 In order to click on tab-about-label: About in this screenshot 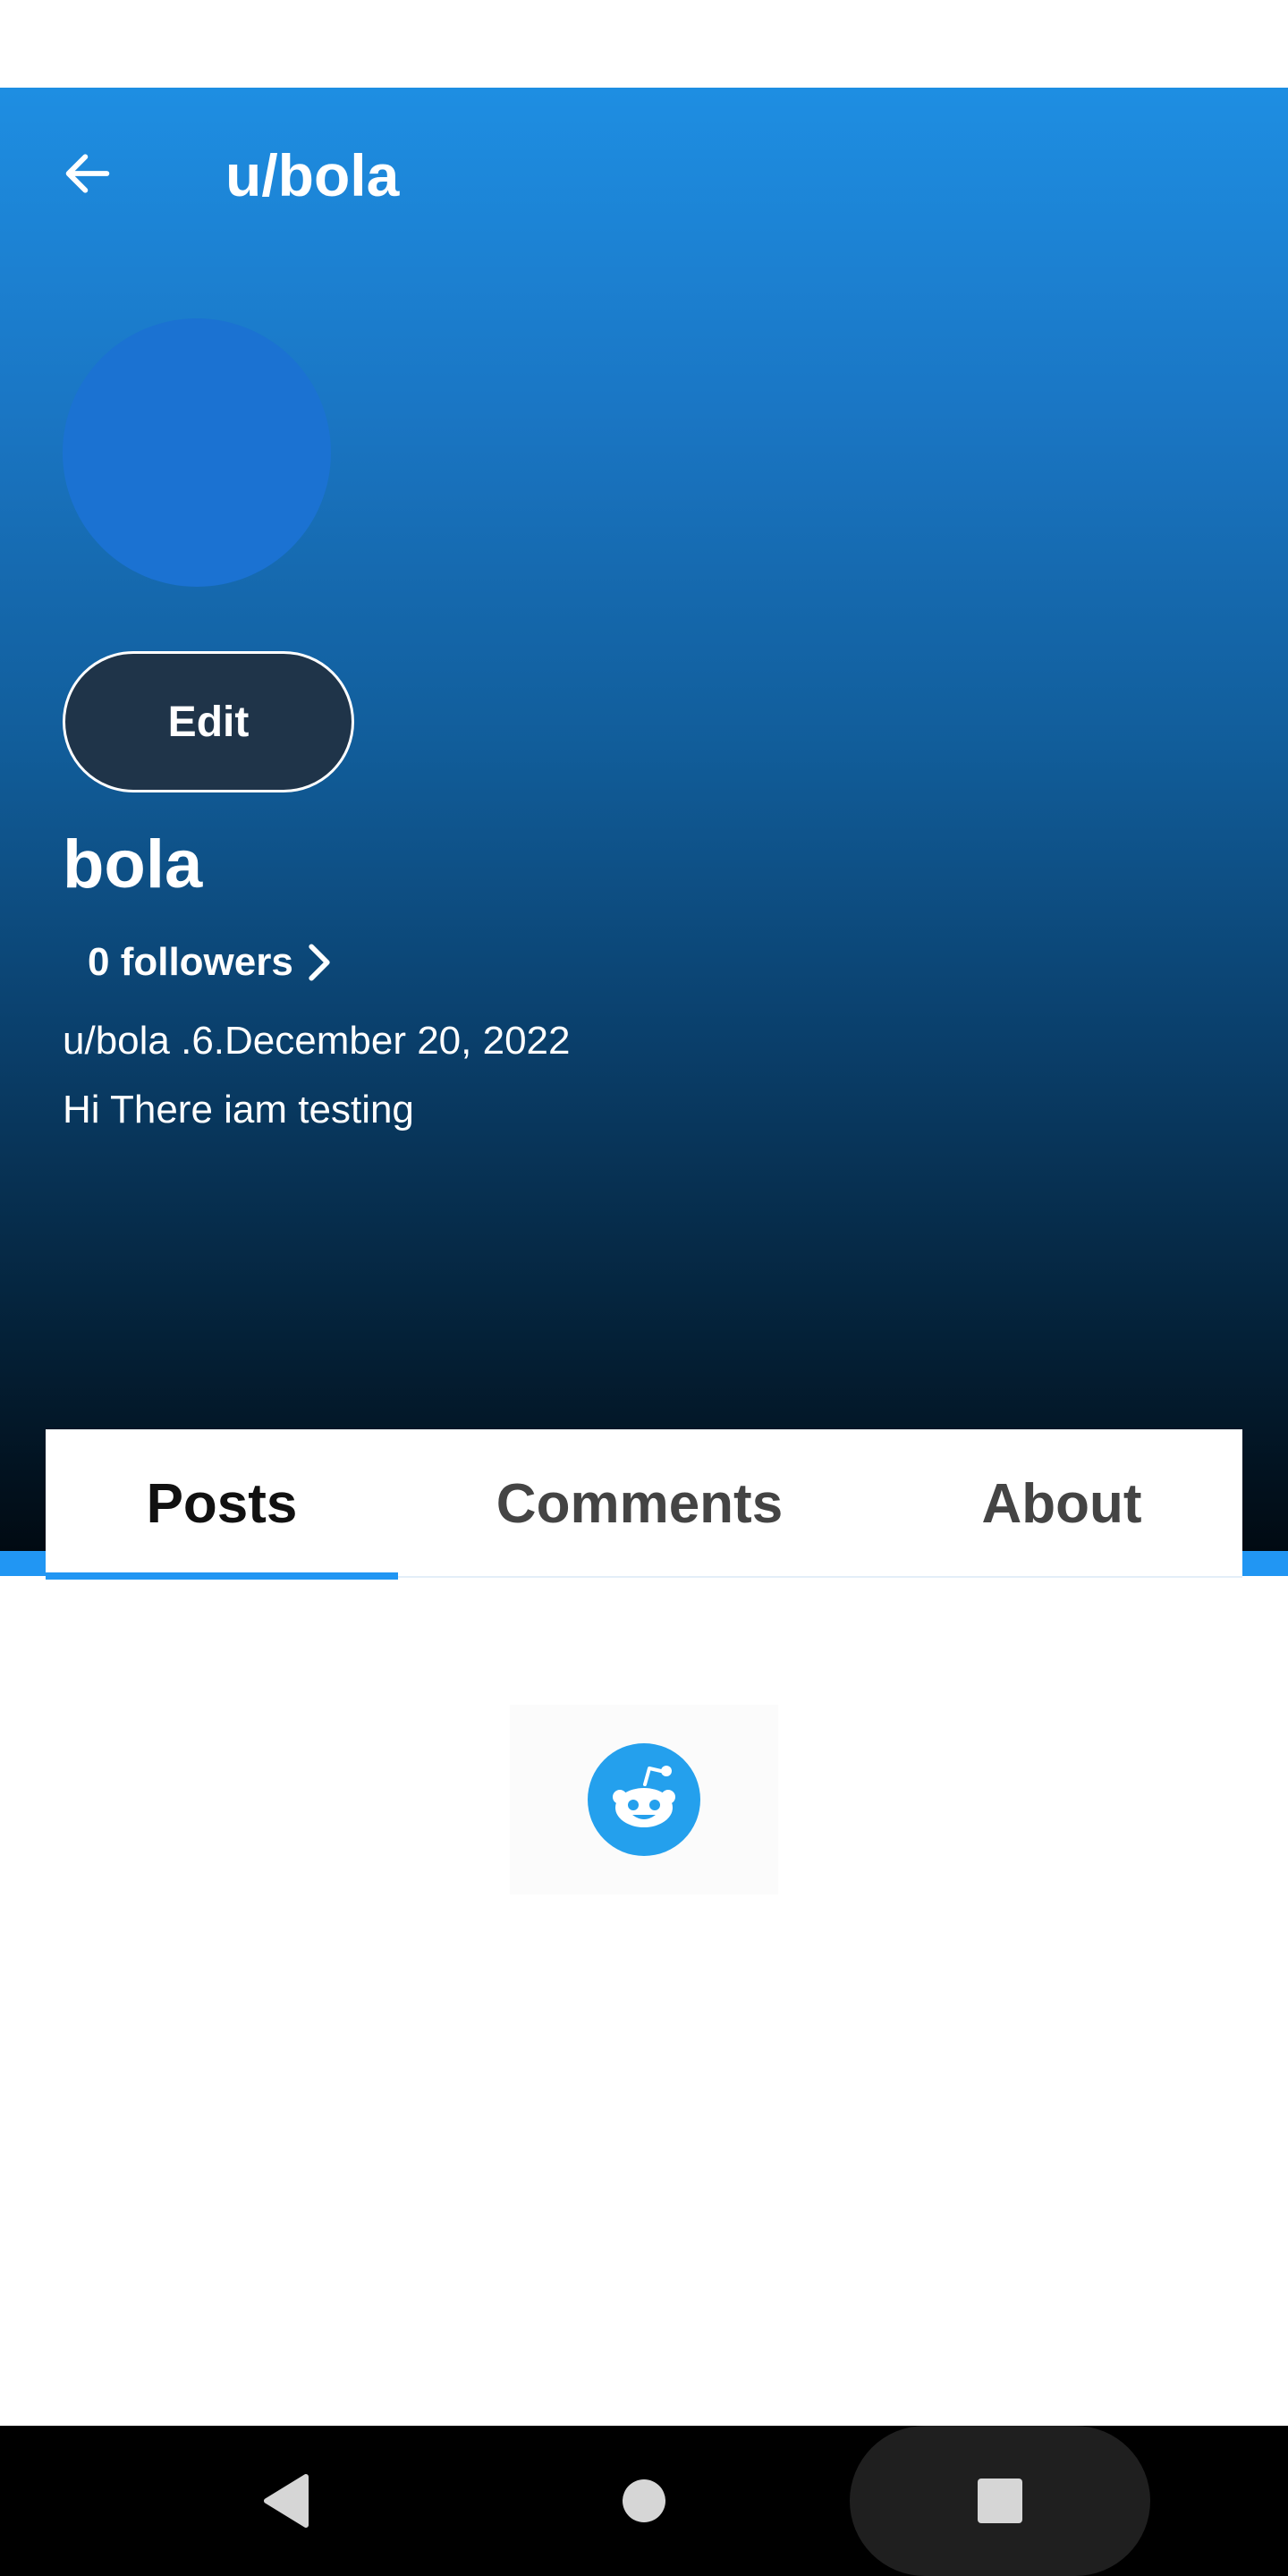, I will do `click(1061, 1503)`.